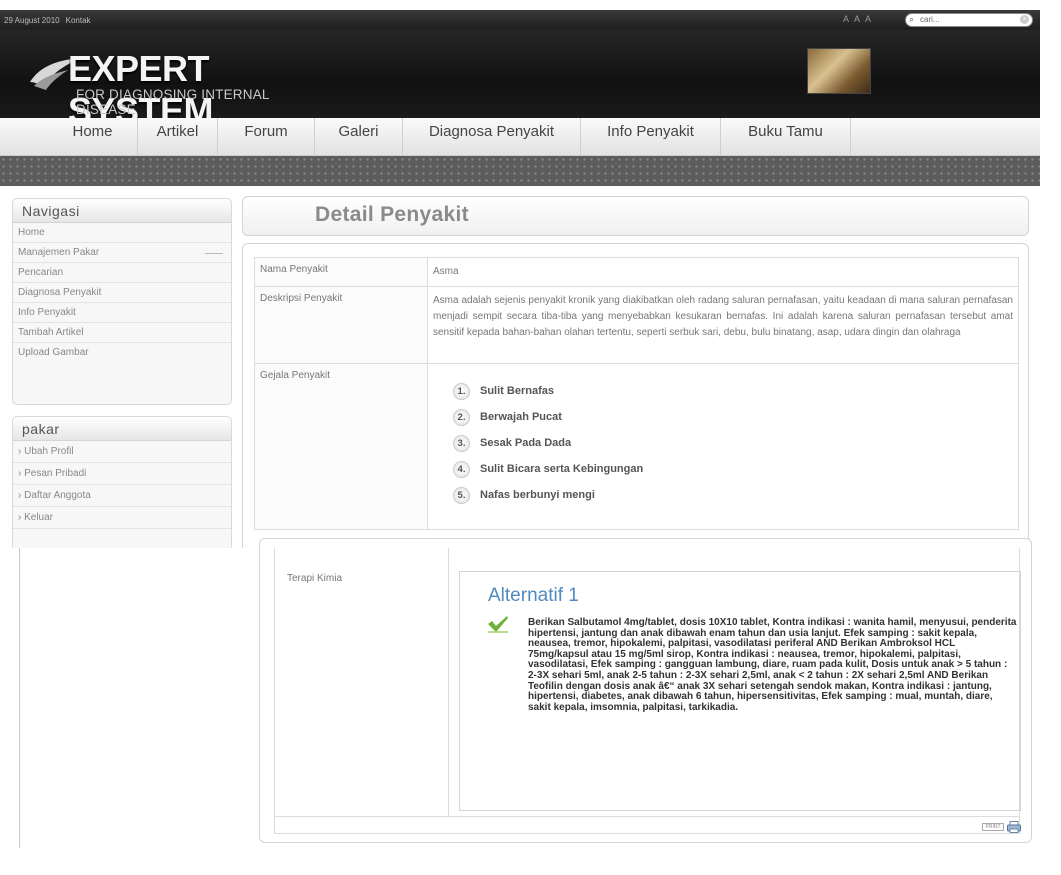 This screenshot has width=1061, height=875. Describe the element at coordinates (517, 391) in the screenshot. I see `symptom-text: Sulit Bernafas` at that location.